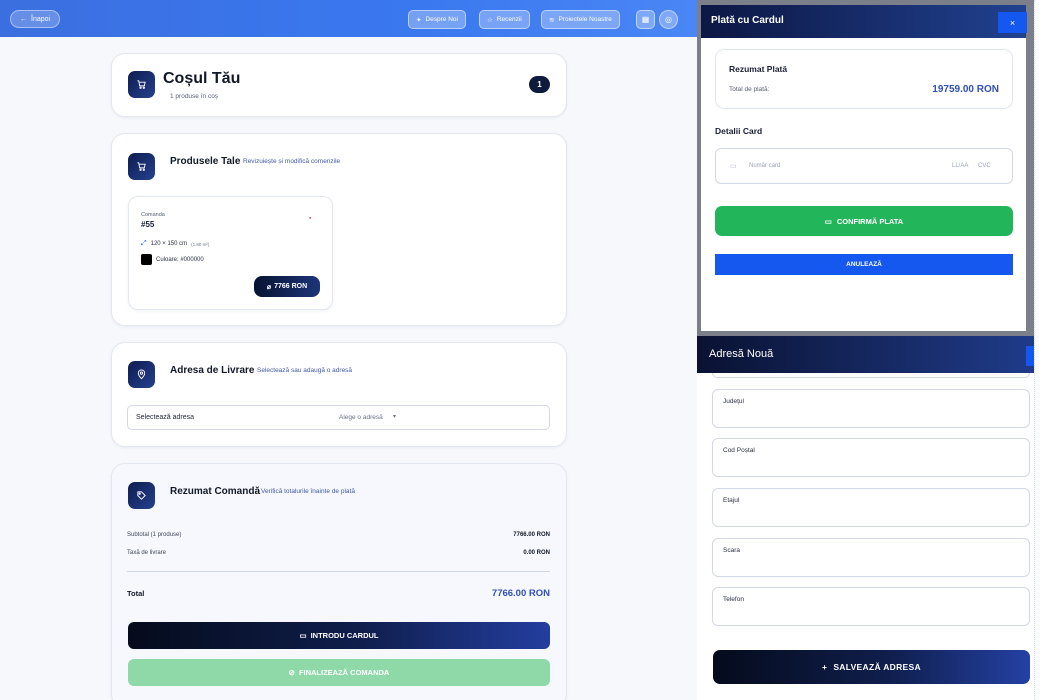 Image resolution: width=1039 pixels, height=700 pixels. What do you see at coordinates (758, 69) in the screenshot?
I see `payment-summary-title: Rezumat Plată` at bounding box center [758, 69].